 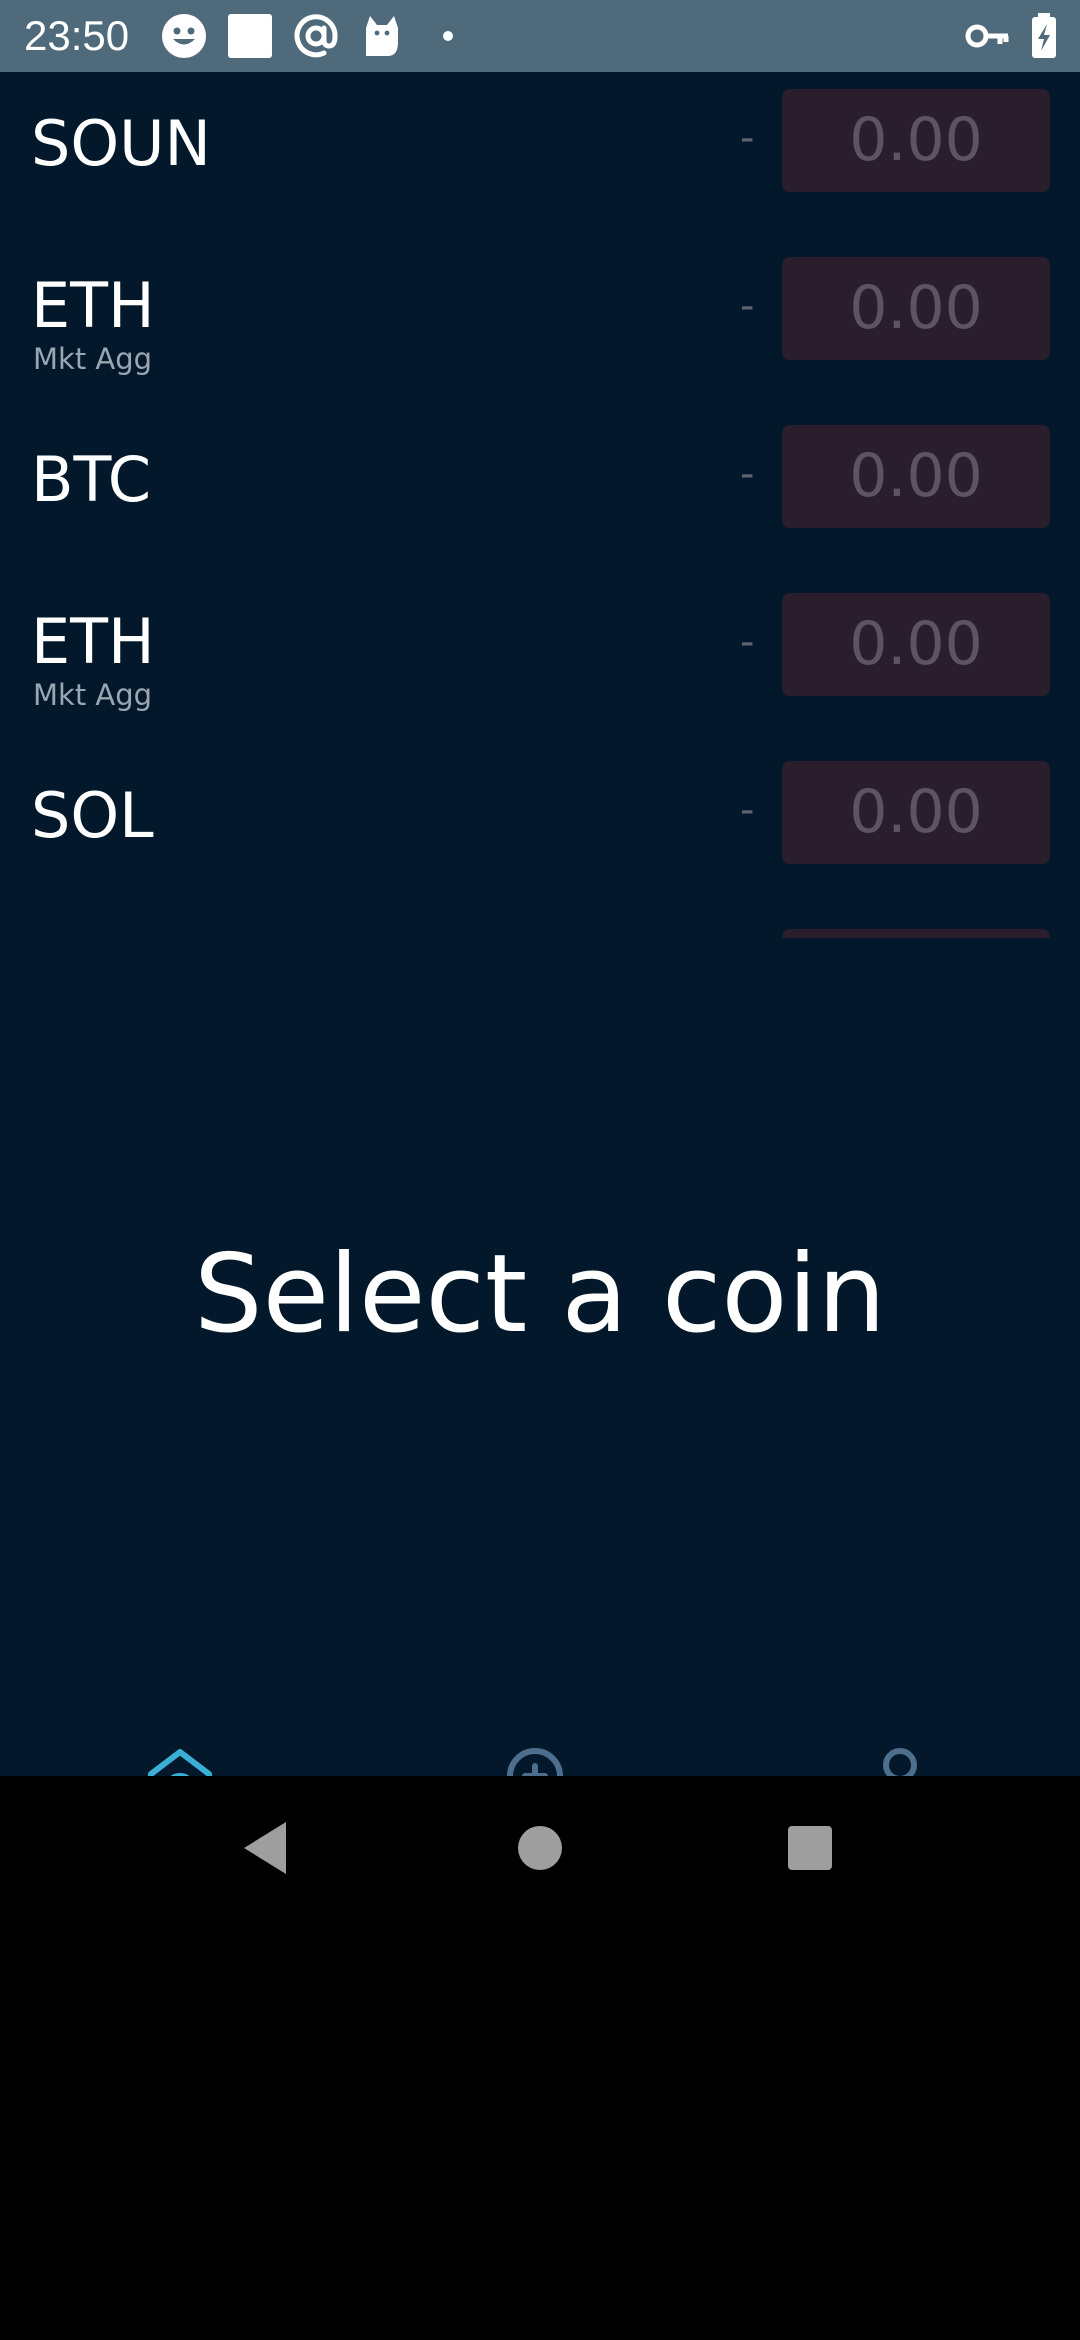 What do you see at coordinates (184, 36) in the screenshot?
I see `smiley-icon` at bounding box center [184, 36].